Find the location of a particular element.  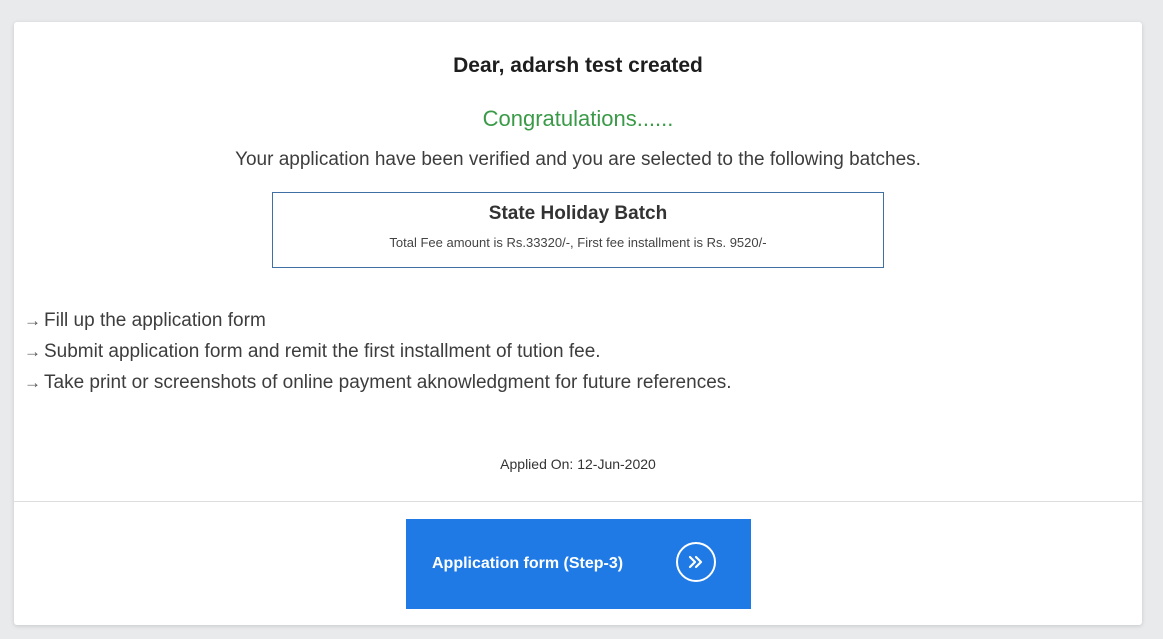

batch-name: State Holiday Batch is located at coordinates (578, 213).